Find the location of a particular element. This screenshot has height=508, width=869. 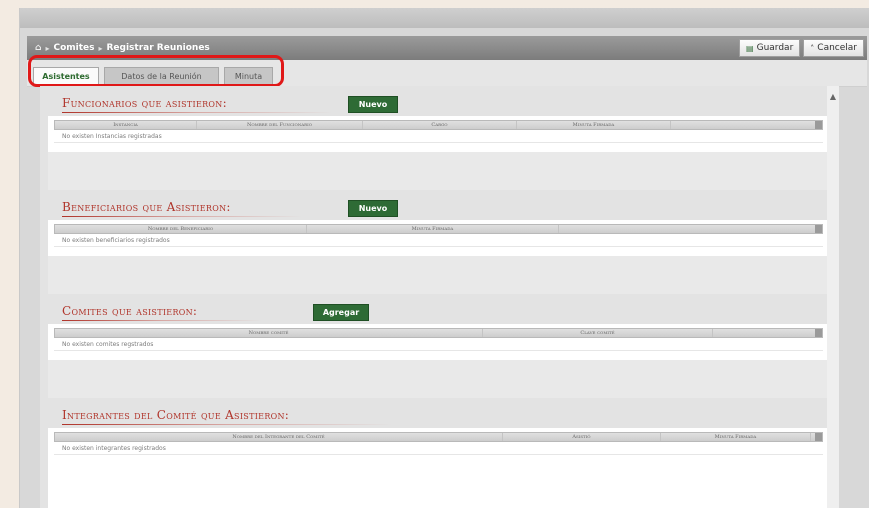

section-title: Beneficiarios que Asistieron: is located at coordinates (146, 207).